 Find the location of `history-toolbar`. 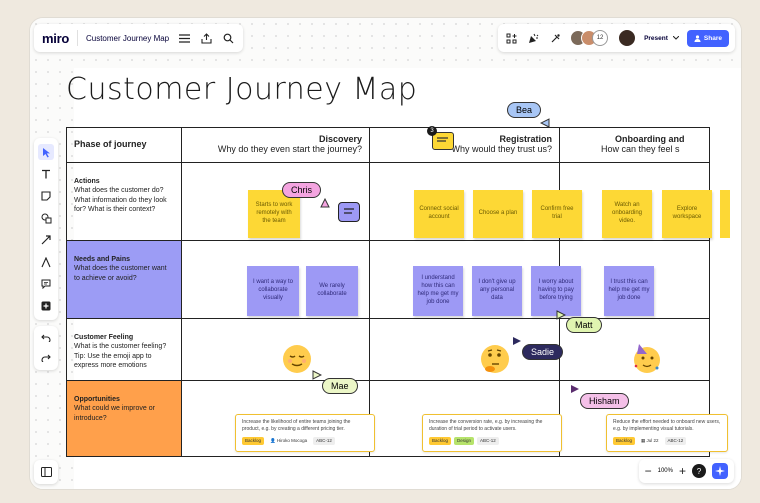

history-toolbar is located at coordinates (46, 348).